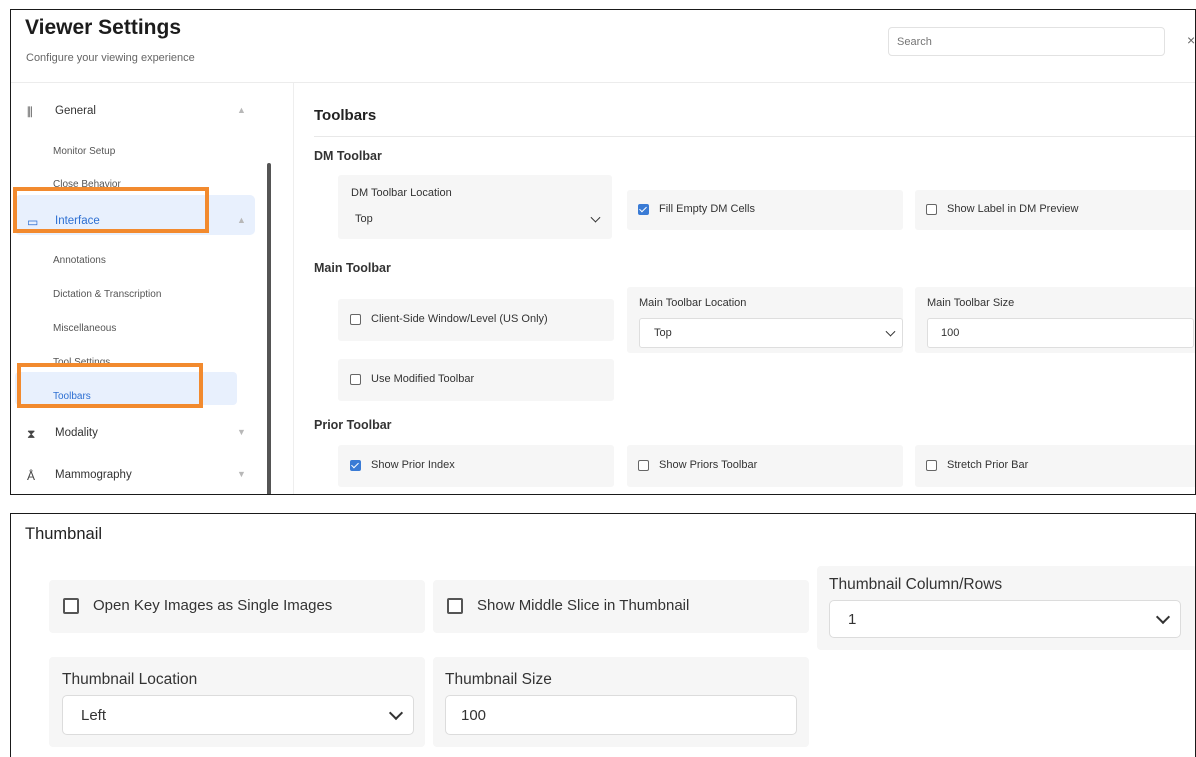 The image size is (1196, 757). I want to click on heading-main-toolbar: Main Toolbar, so click(352, 268).